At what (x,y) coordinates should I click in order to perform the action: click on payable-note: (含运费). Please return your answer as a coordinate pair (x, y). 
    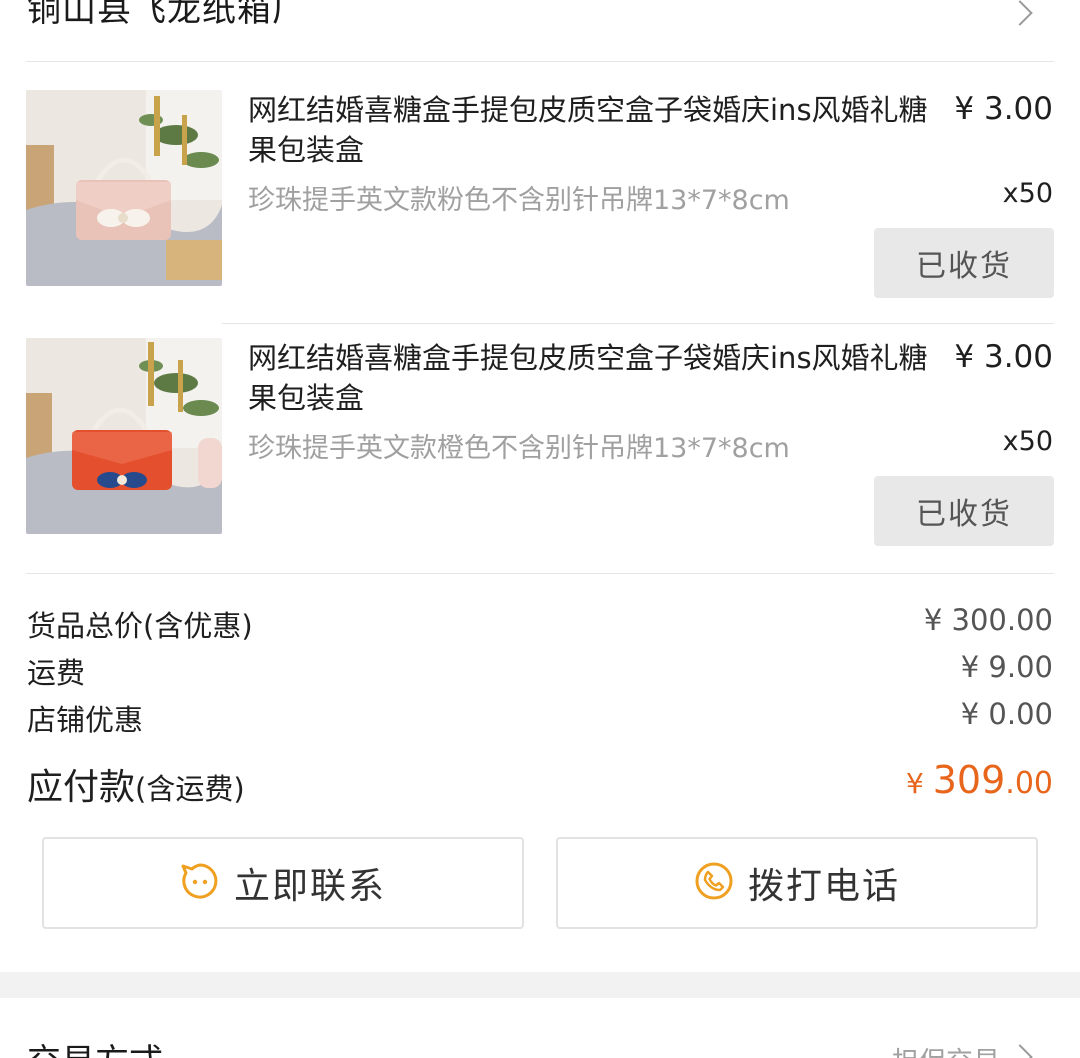
    Looking at the image, I should click on (190, 789).